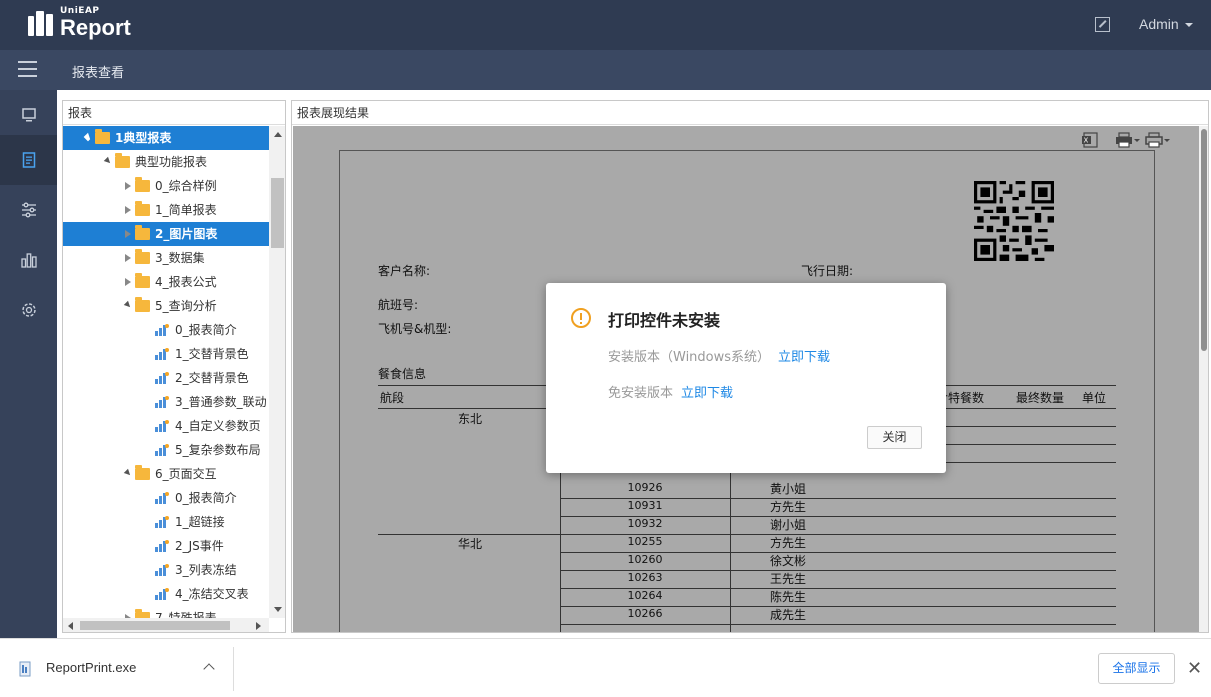  What do you see at coordinates (1091, 140) in the screenshot?
I see `excel-export-icon: X` at bounding box center [1091, 140].